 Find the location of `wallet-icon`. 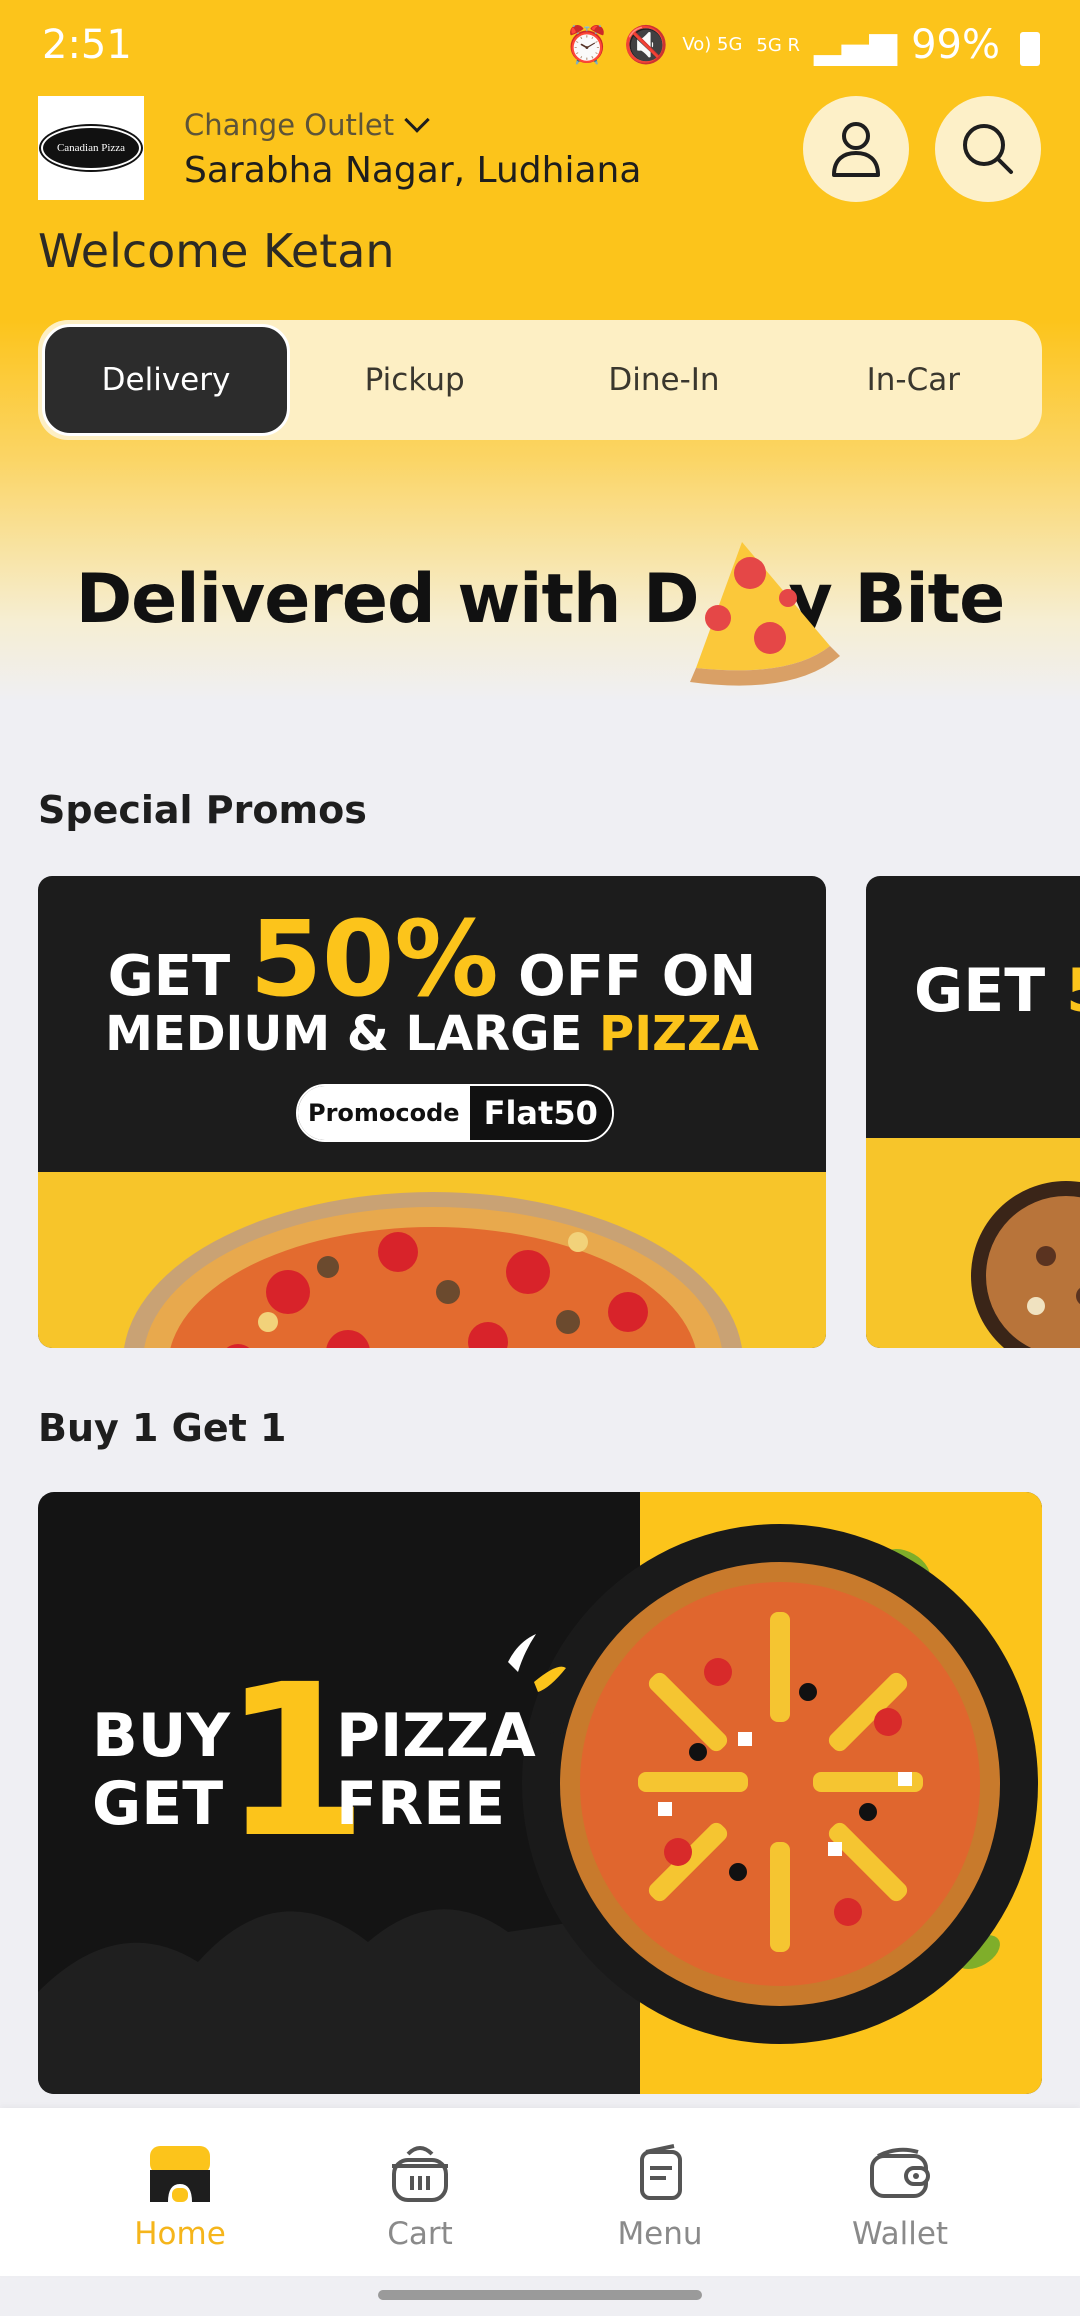

wallet-icon is located at coordinates (900, 2172).